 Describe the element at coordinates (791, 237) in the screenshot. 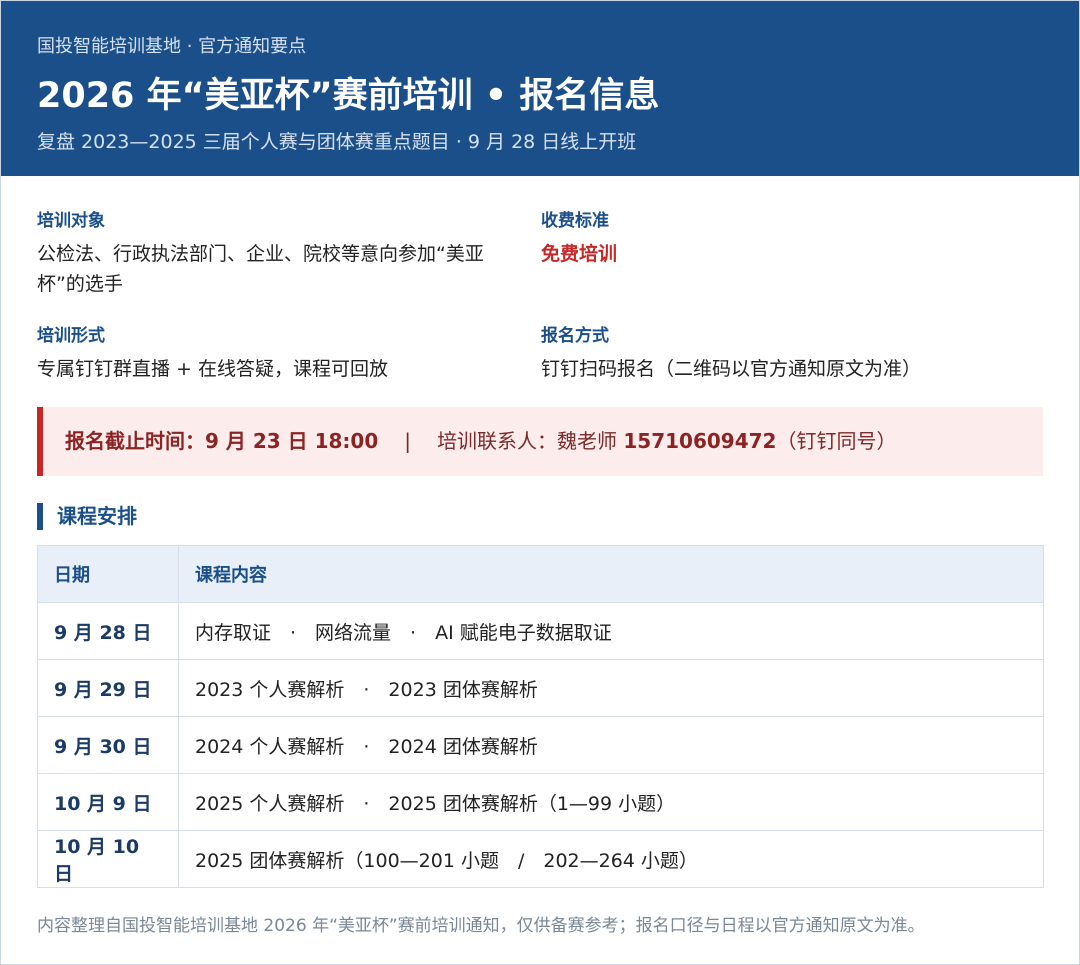

I see `info-fee: 收费标准 免费培训` at that location.